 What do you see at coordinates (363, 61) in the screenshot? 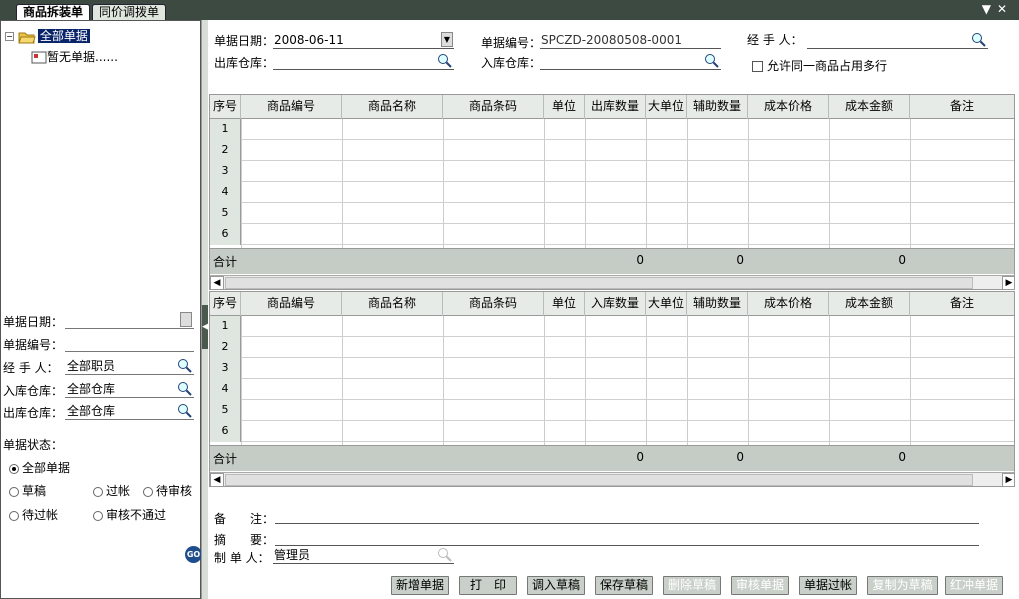
I see `out-warehouse-field` at bounding box center [363, 61].